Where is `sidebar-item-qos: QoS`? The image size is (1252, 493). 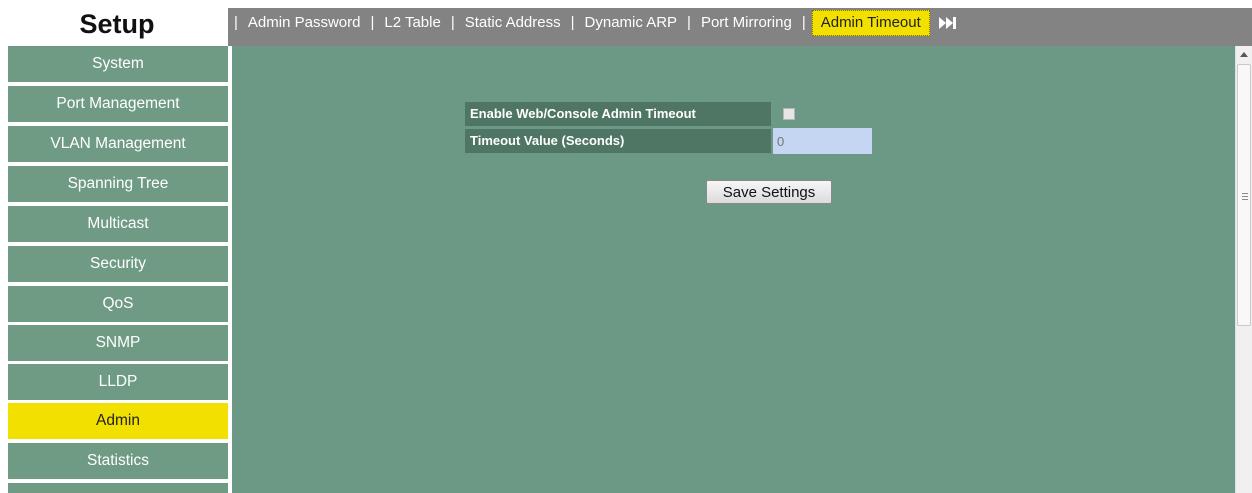 sidebar-item-qos: QoS is located at coordinates (118, 304).